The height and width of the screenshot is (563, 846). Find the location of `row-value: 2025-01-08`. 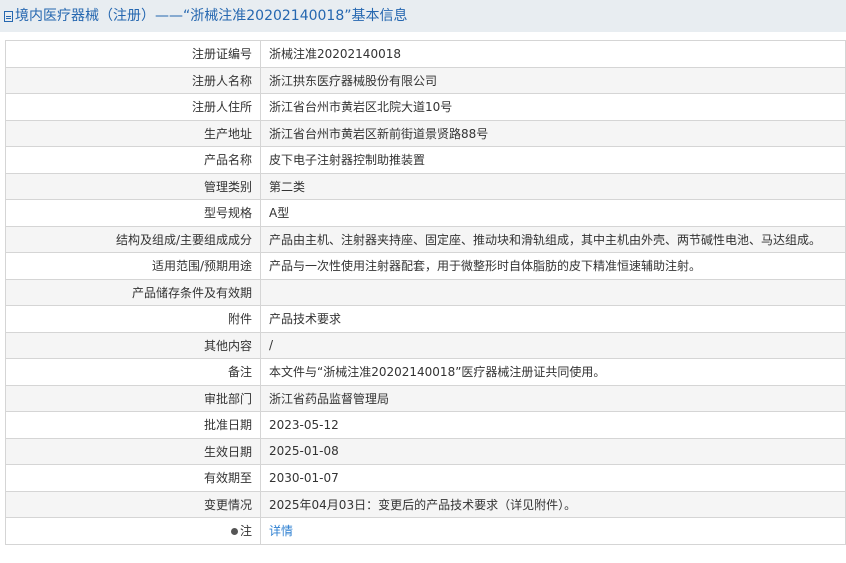

row-value: 2025-01-08 is located at coordinates (553, 451).